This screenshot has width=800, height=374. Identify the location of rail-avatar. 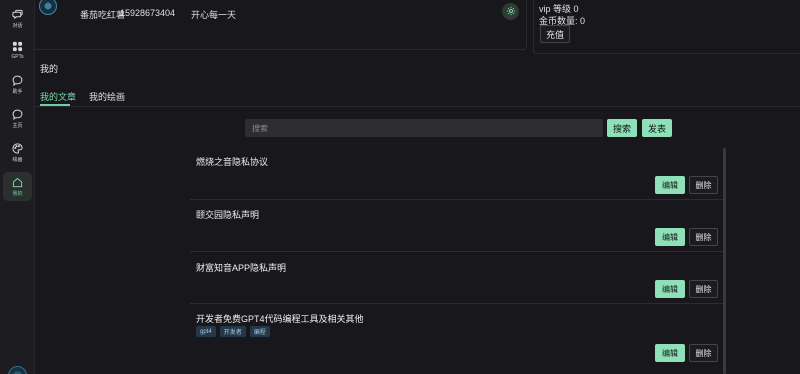
(17, 370).